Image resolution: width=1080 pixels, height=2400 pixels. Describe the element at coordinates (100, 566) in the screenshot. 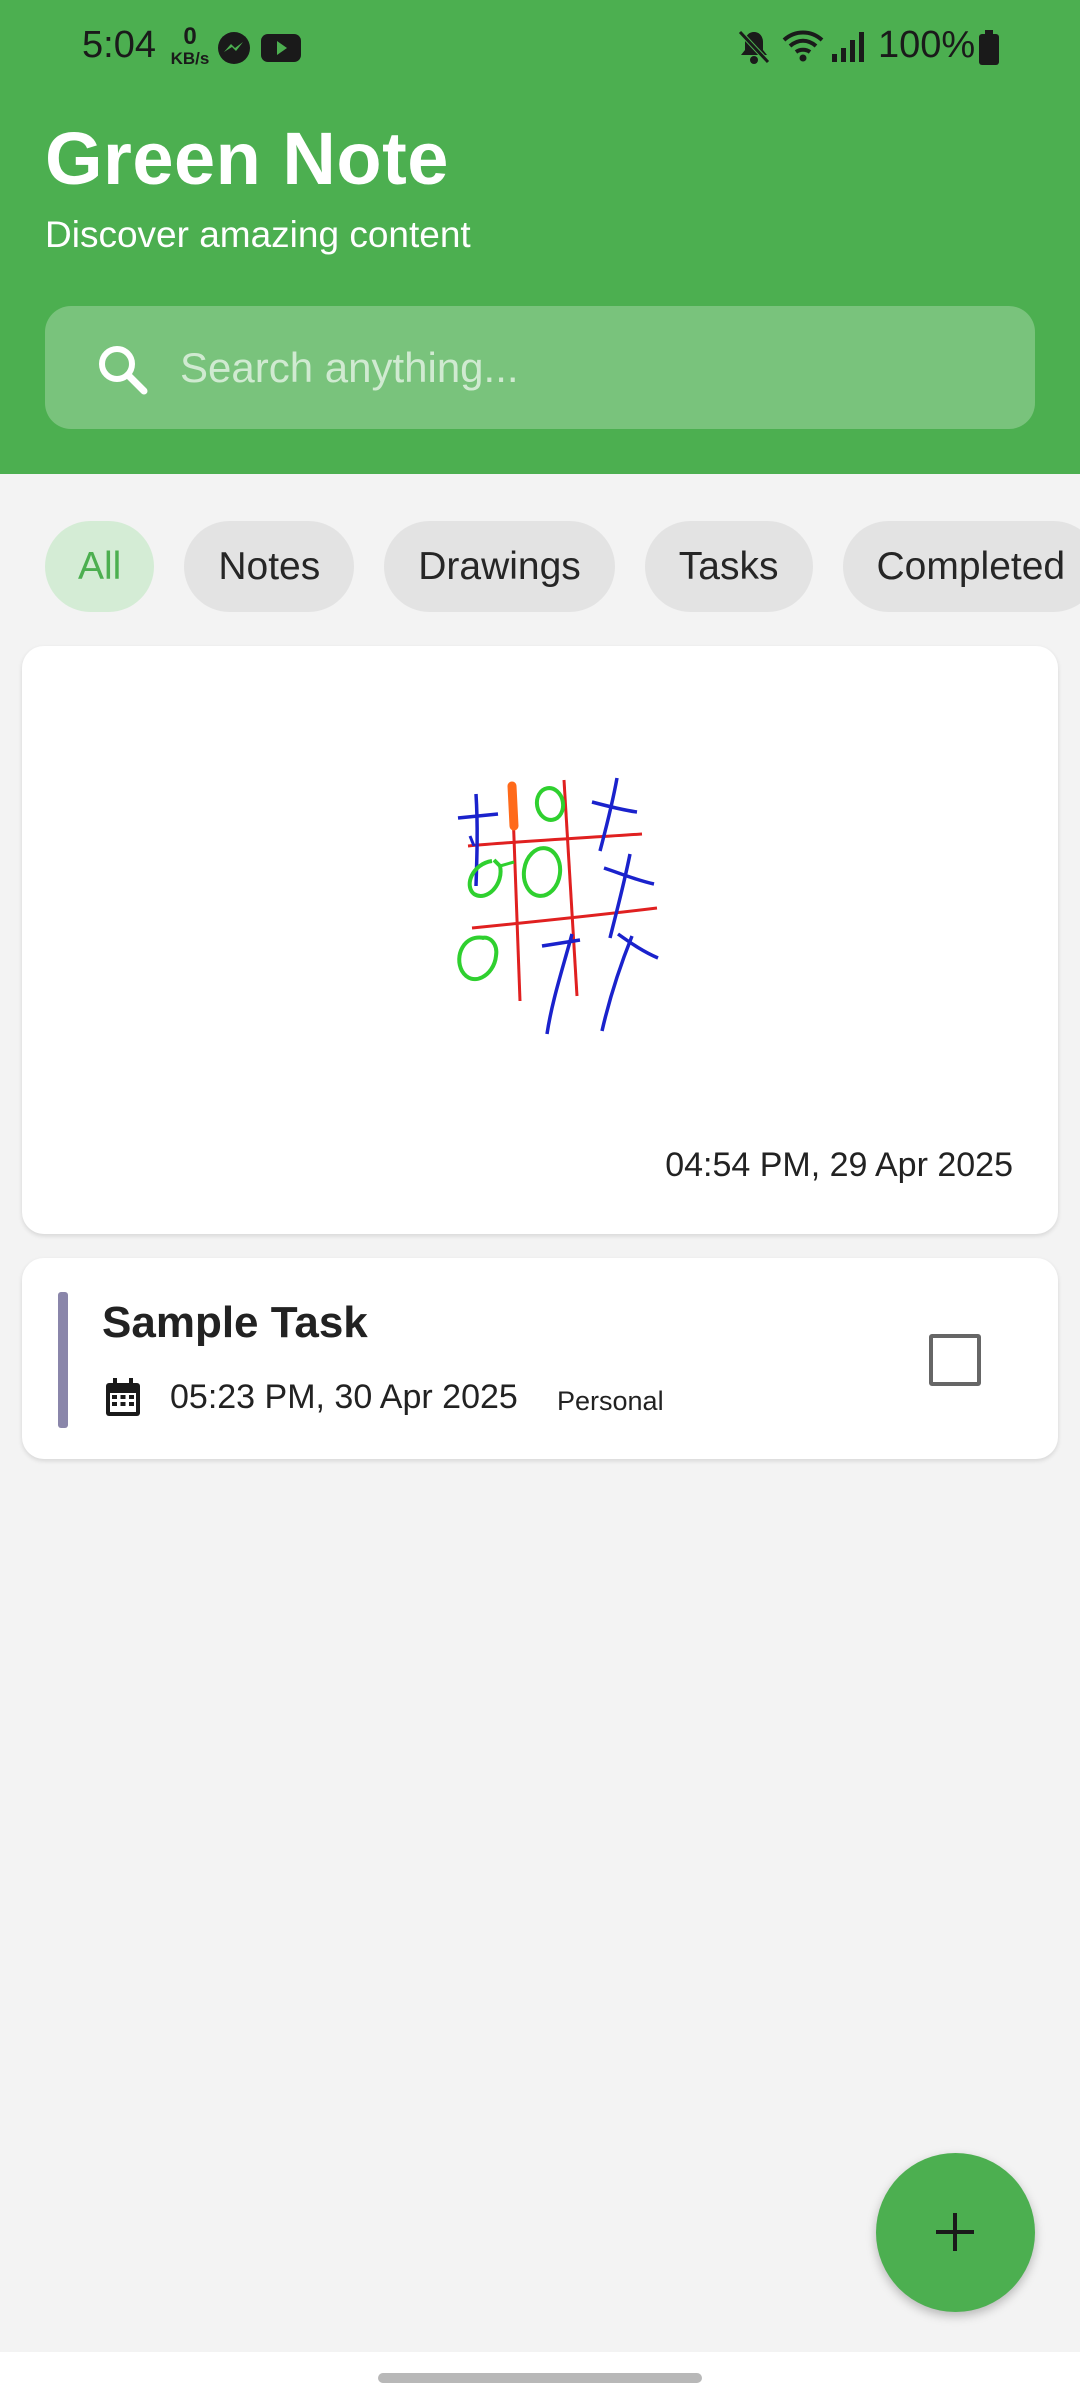

I see `filter-chip-all: All` at that location.